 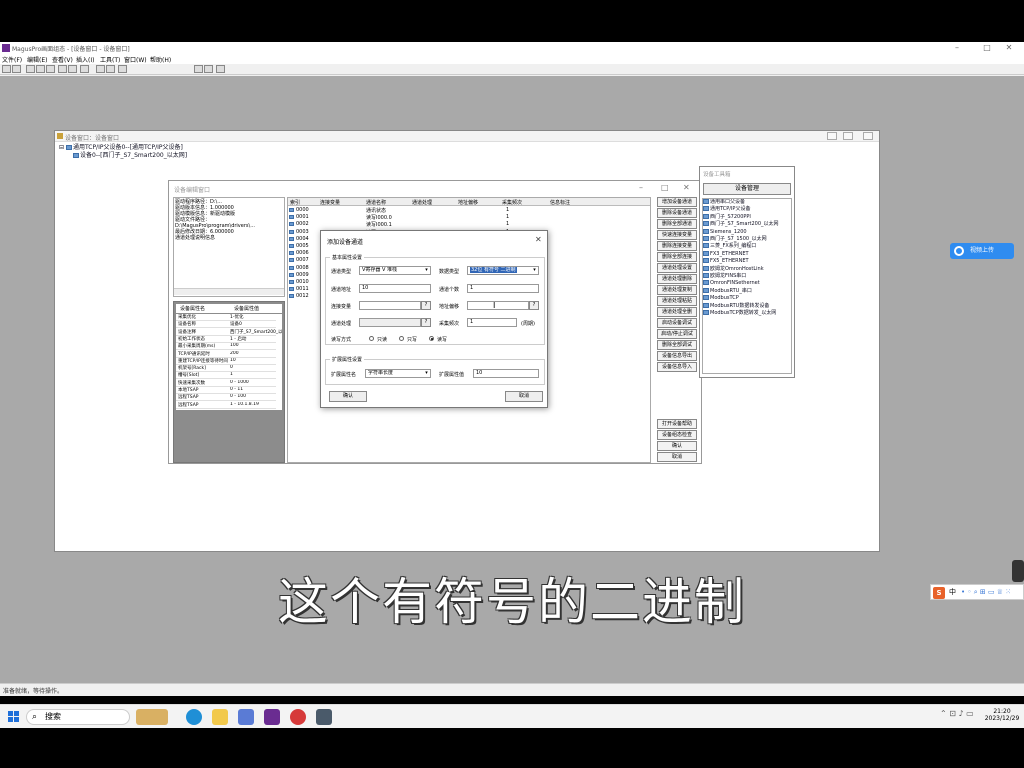 What do you see at coordinates (957, 713) in the screenshot?
I see `tray-icons: ⌃ ⊡ ♪ ▭` at bounding box center [957, 713].